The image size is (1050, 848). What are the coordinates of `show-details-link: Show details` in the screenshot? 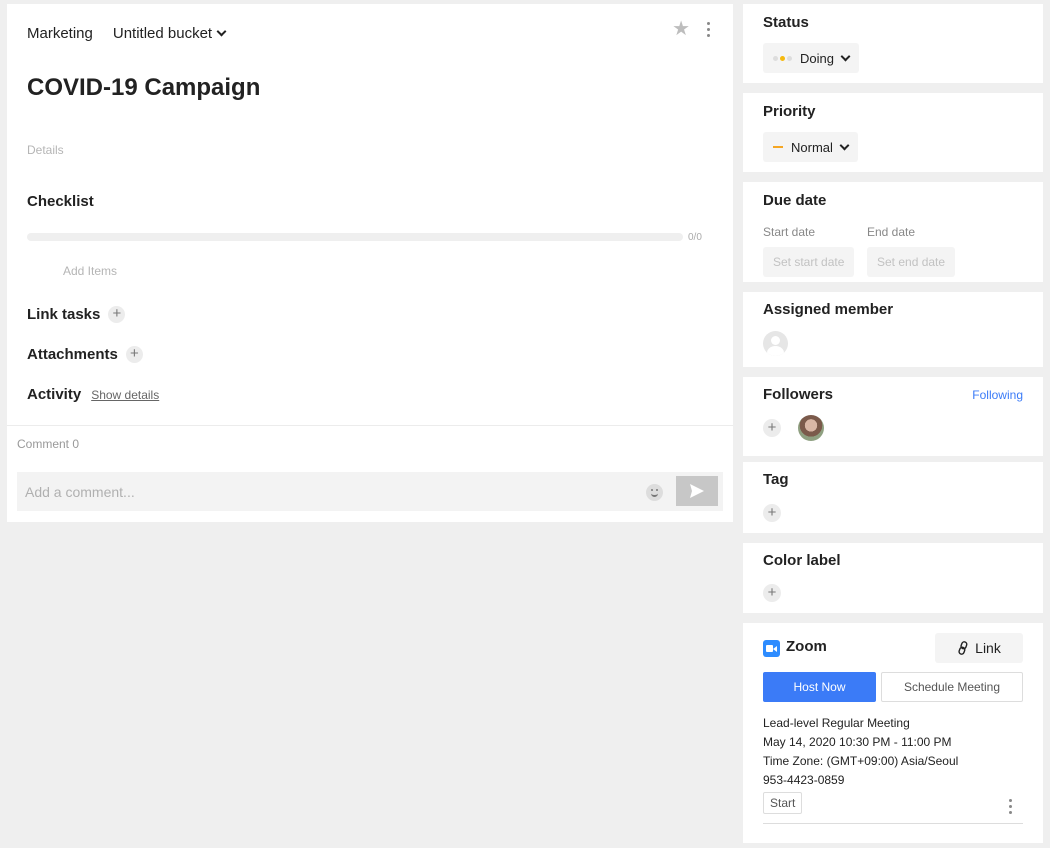 It's located at (125, 395).